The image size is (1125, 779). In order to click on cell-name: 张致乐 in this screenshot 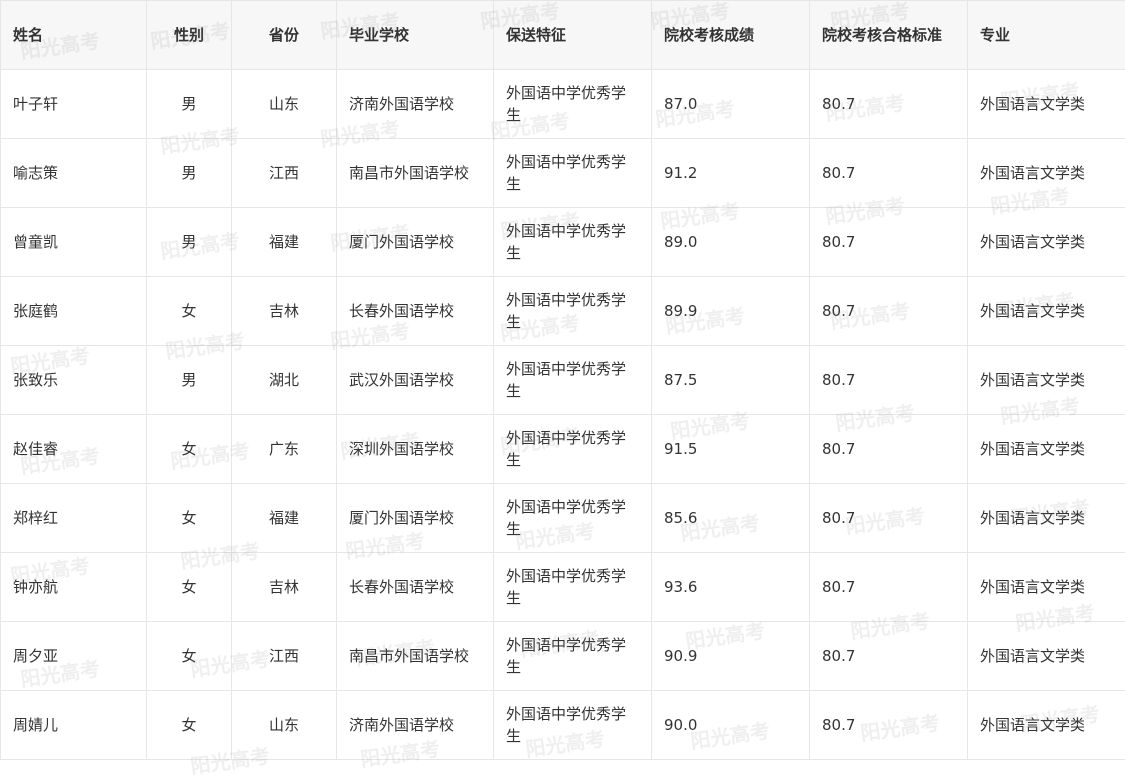, I will do `click(74, 380)`.